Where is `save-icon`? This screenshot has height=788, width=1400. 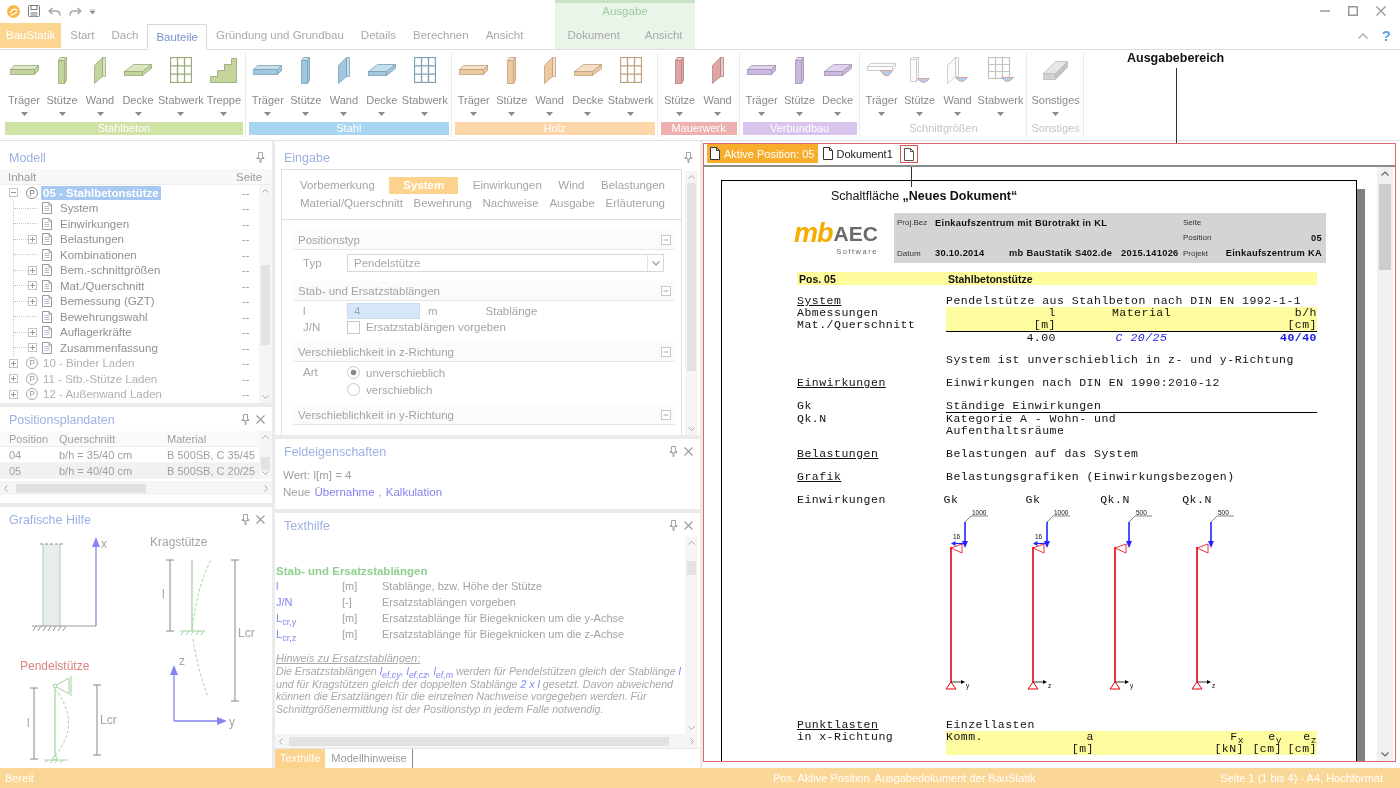
save-icon is located at coordinates (34, 11).